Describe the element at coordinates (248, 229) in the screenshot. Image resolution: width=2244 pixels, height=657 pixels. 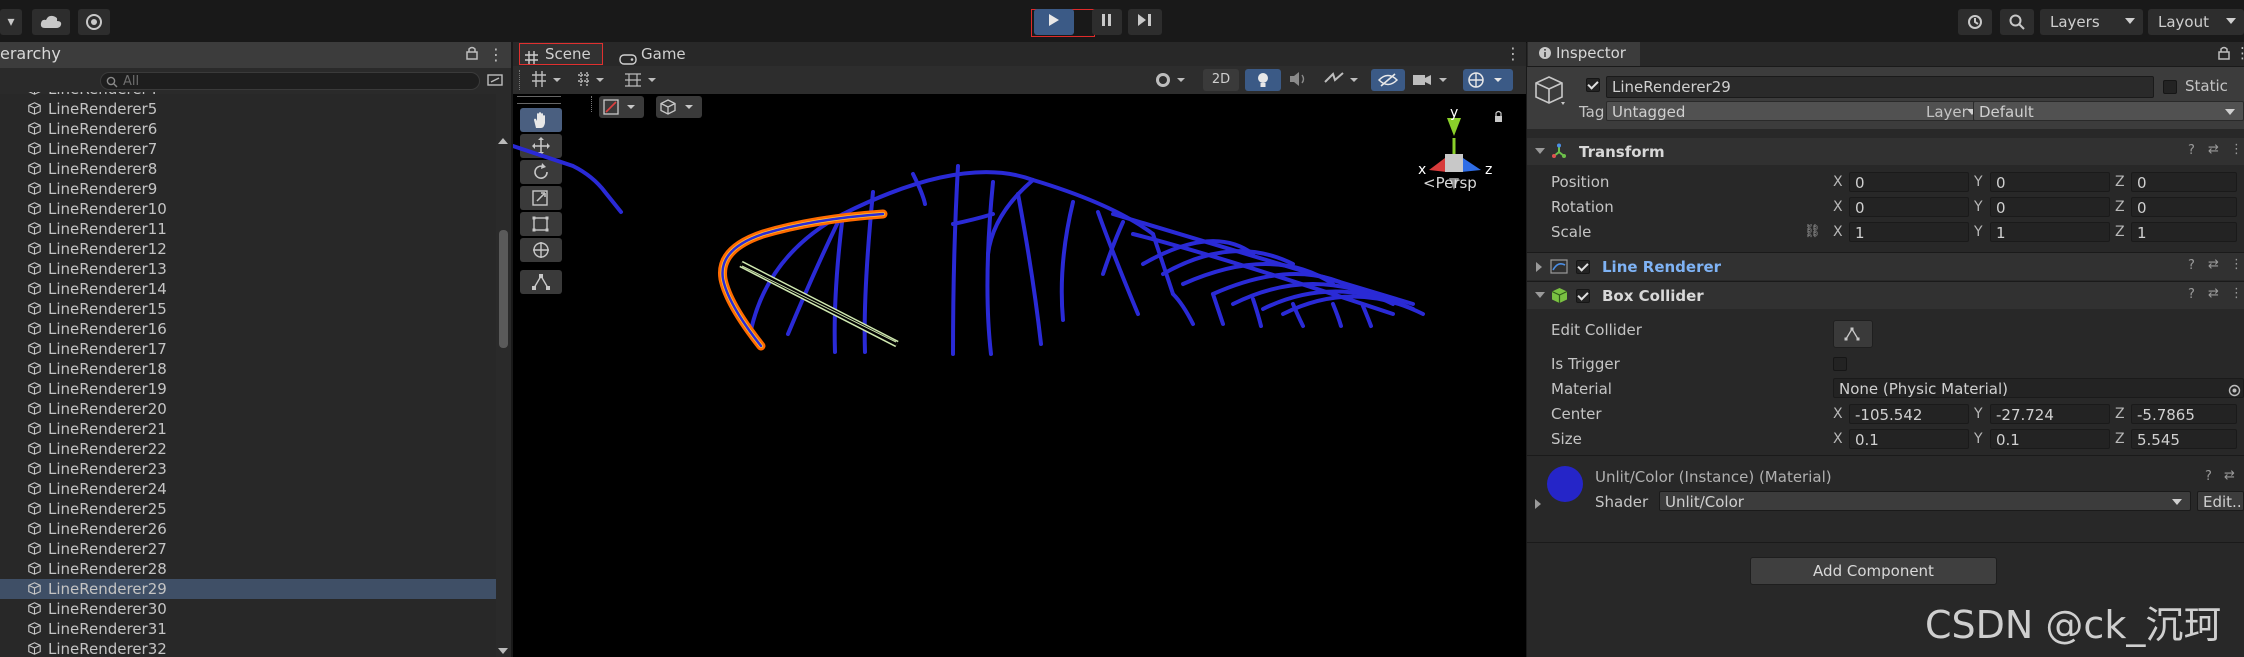
I see `hierarchy-item: LineRenderer11` at that location.